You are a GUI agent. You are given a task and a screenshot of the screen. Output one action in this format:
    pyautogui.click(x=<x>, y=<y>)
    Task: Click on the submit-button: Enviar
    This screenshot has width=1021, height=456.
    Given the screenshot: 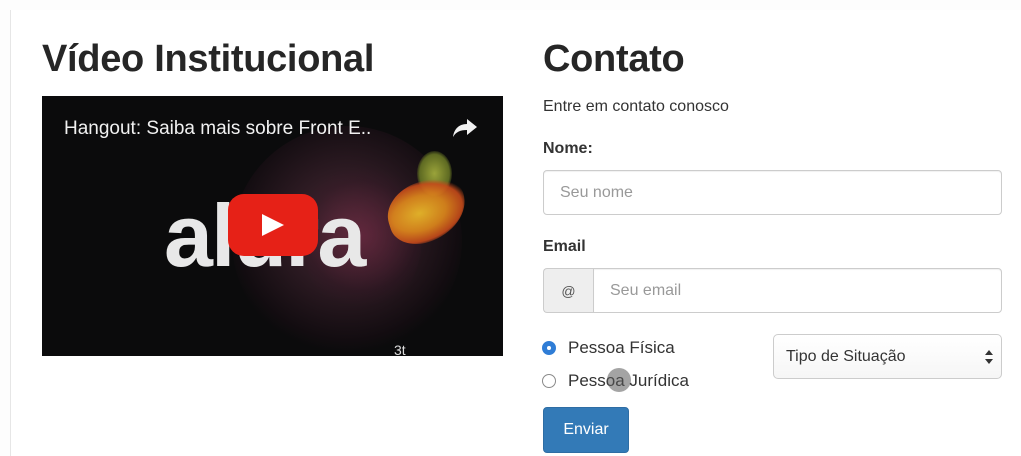 What is the action you would take?
    pyautogui.click(x=586, y=430)
    